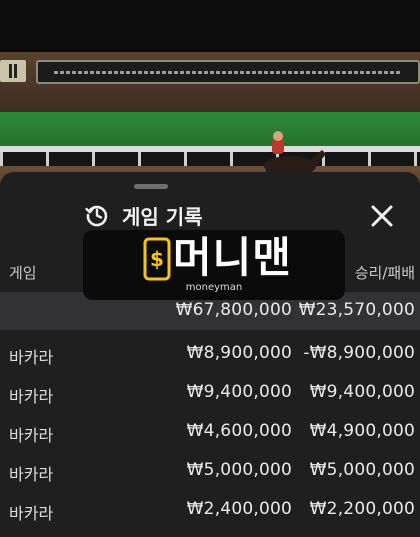  Describe the element at coordinates (239, 353) in the screenshot. I see `row-amount: ₩8,900,000` at that location.